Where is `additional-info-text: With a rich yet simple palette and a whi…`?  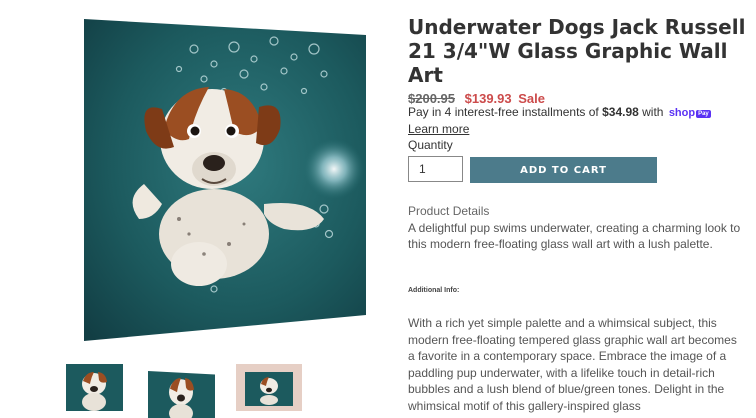
additional-info-text: With a rich yet simple palette and a whi… is located at coordinates (572, 364).